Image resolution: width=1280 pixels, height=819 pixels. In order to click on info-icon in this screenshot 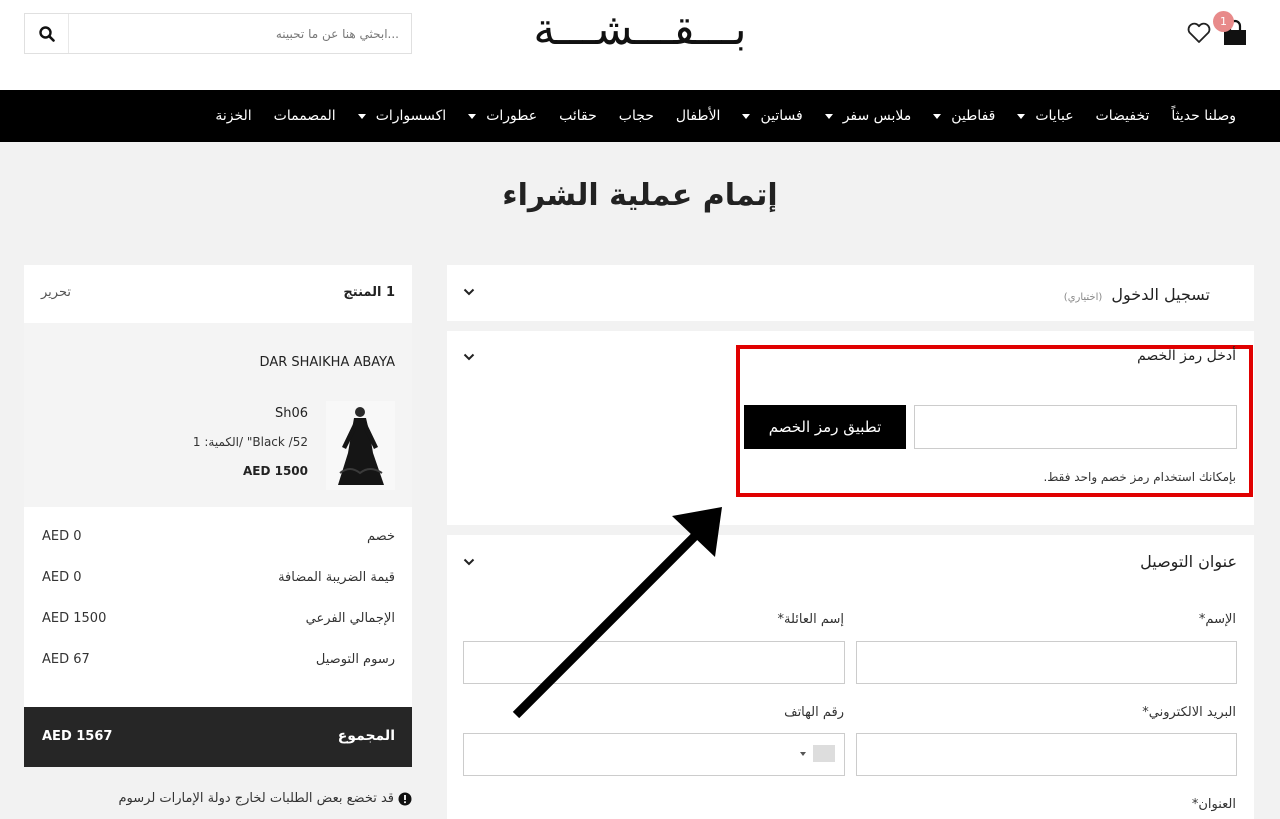, I will do `click(405, 798)`.